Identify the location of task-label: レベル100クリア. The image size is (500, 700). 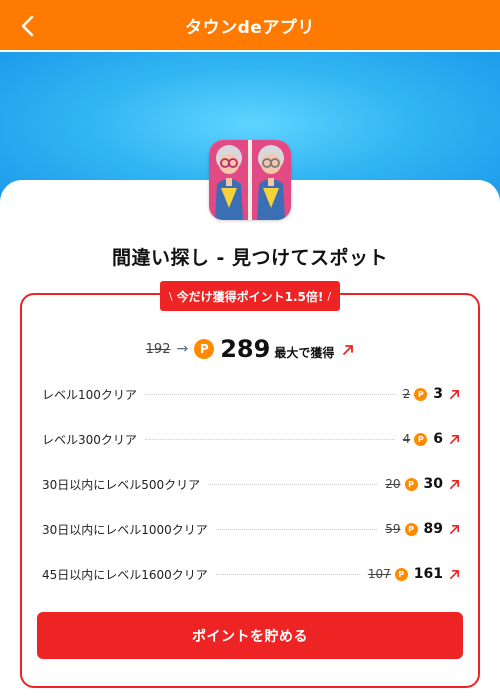
(89, 394).